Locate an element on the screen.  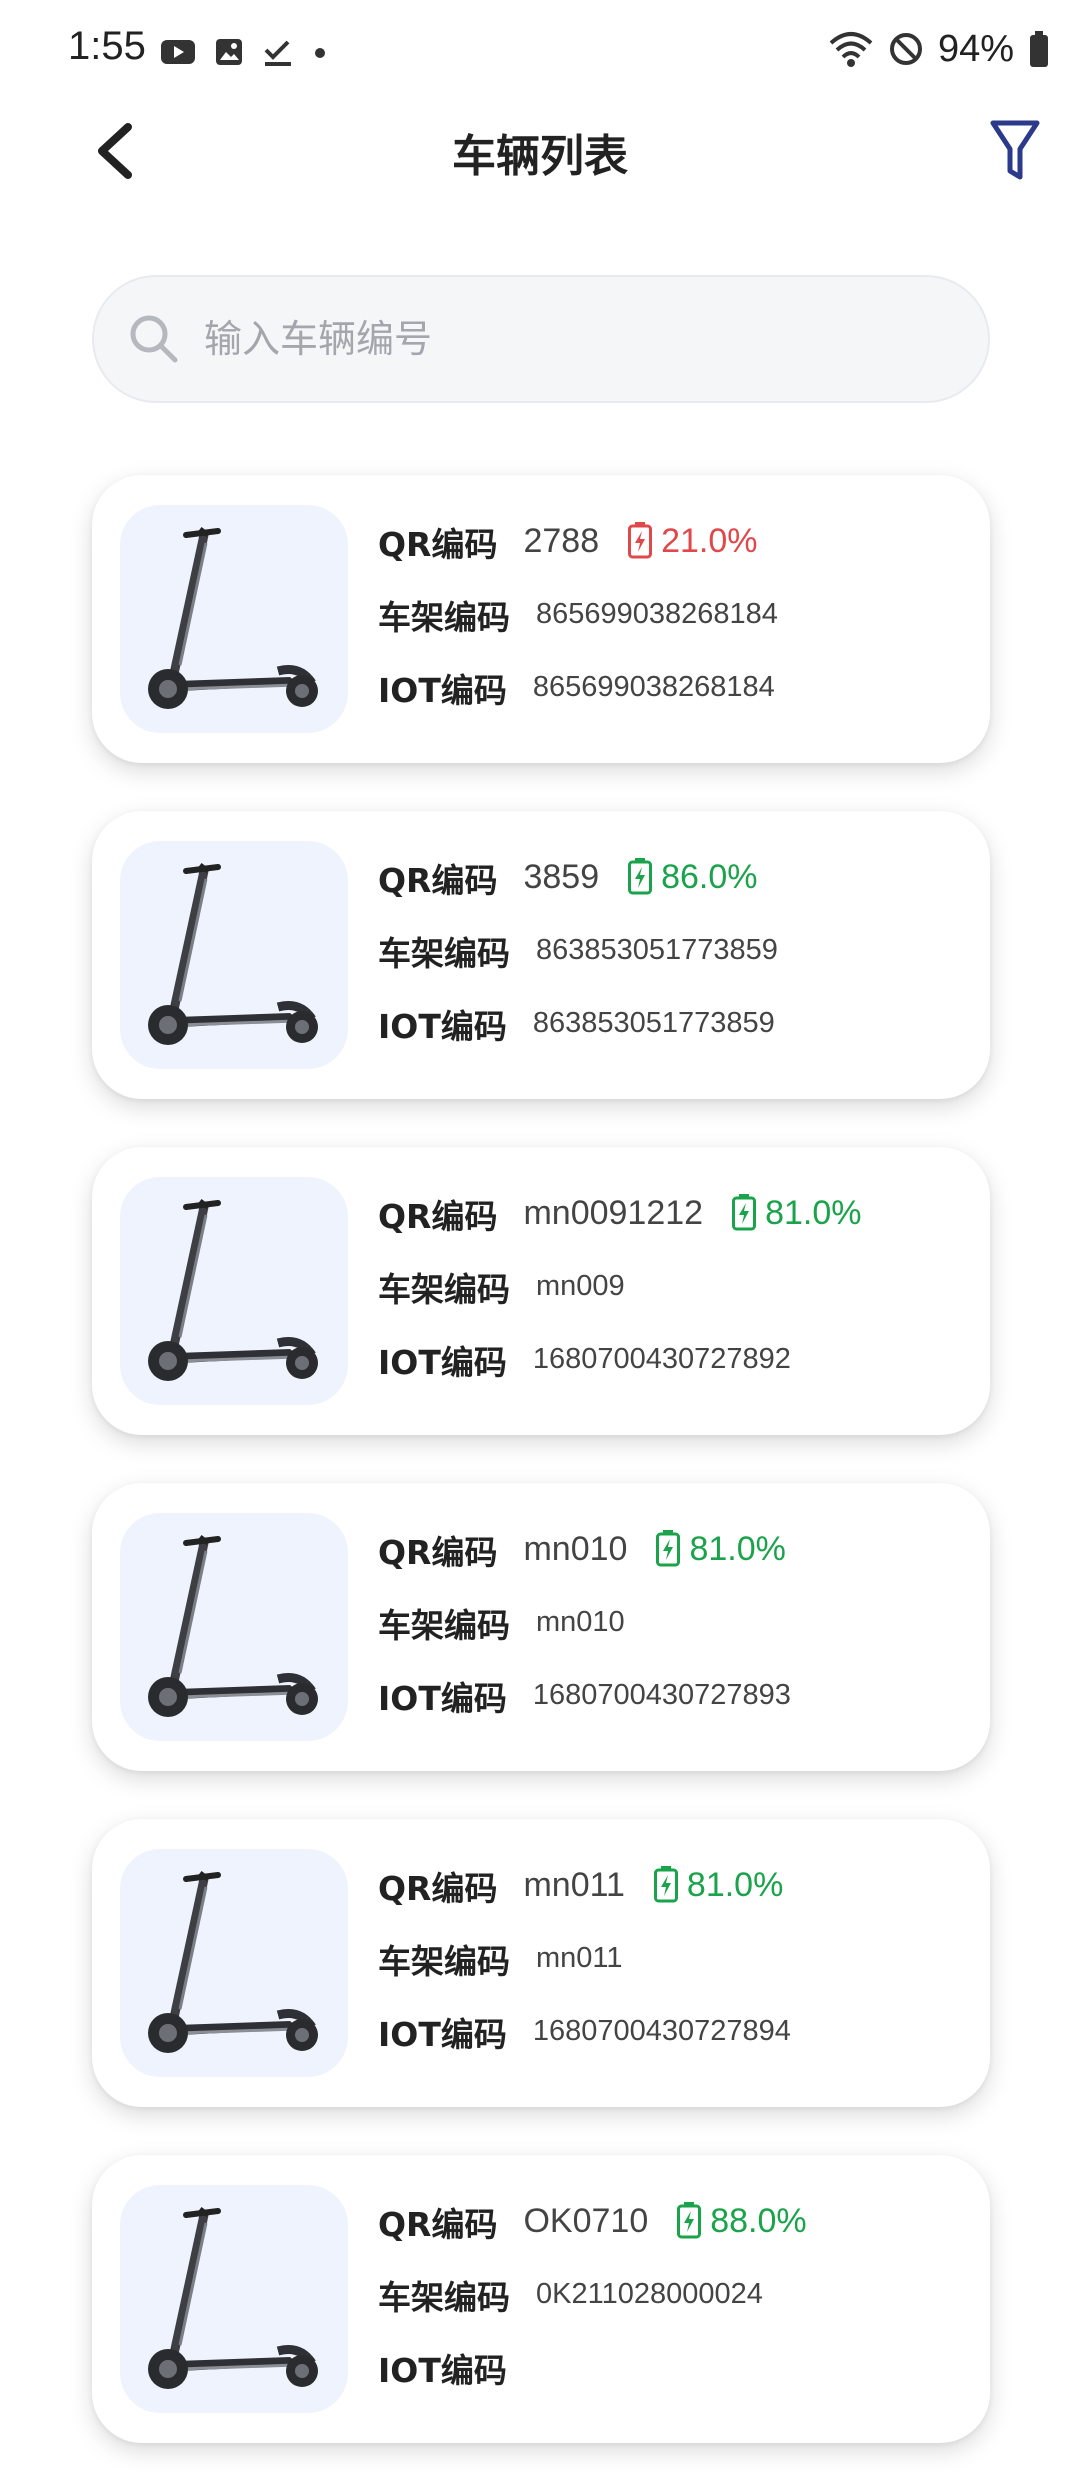
frame-row: 车架编码 mn010 is located at coordinates (673, 1622).